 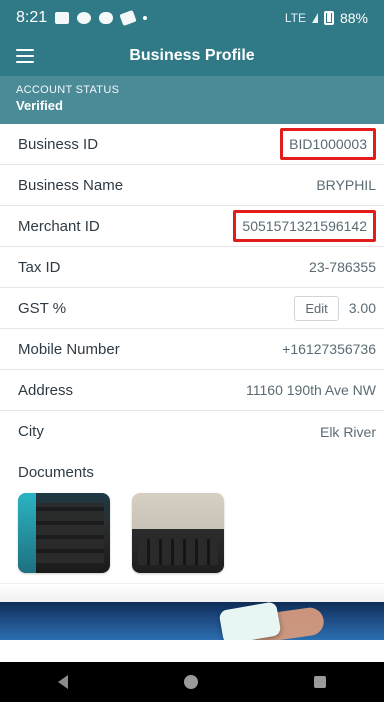 I want to click on gst-edit-button: Edit, so click(x=316, y=308).